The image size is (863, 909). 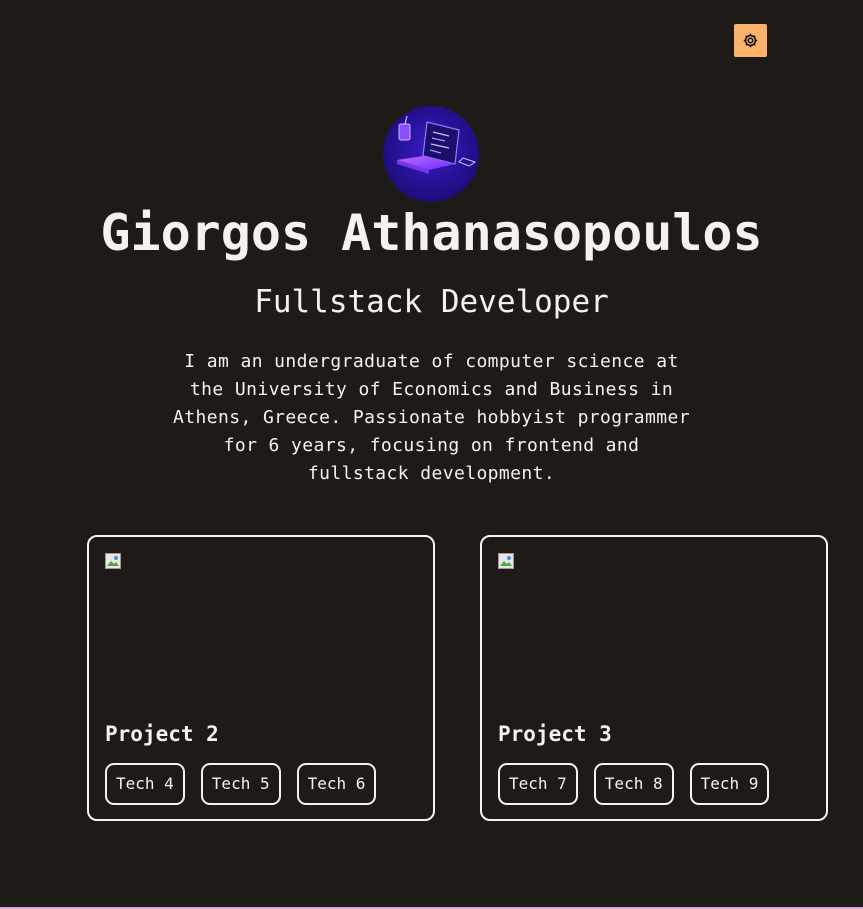 I want to click on laptop-illustration-icon, so click(x=437, y=144).